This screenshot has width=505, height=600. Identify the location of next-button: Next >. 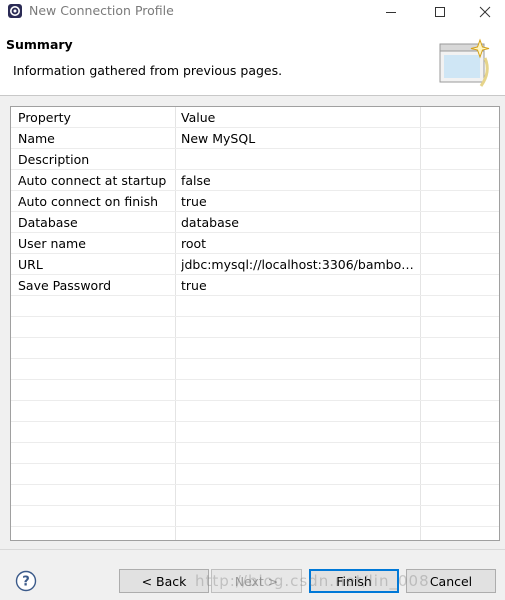
(256, 581).